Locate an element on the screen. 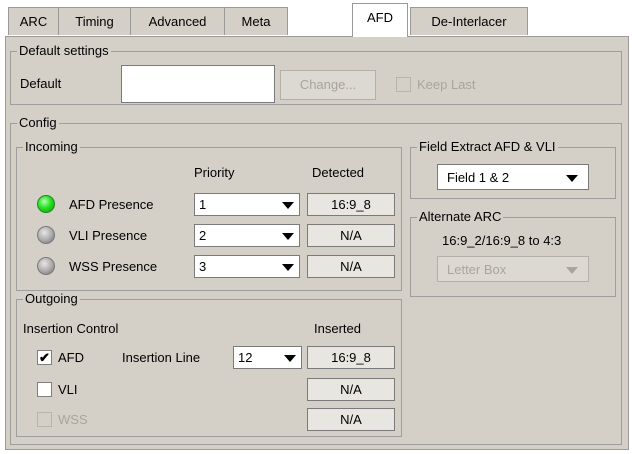  keep-last-label: Keep Last is located at coordinates (446, 84).